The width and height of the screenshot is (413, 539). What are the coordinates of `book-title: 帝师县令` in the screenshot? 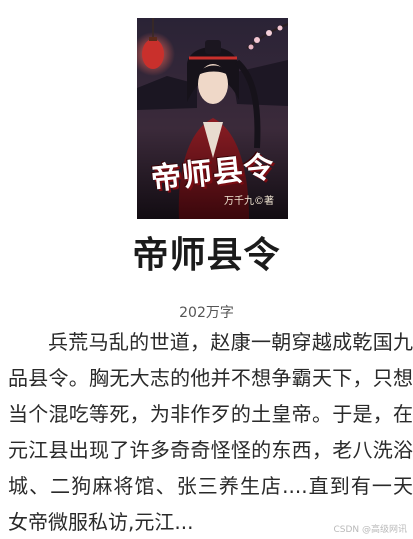 It's located at (206, 255).